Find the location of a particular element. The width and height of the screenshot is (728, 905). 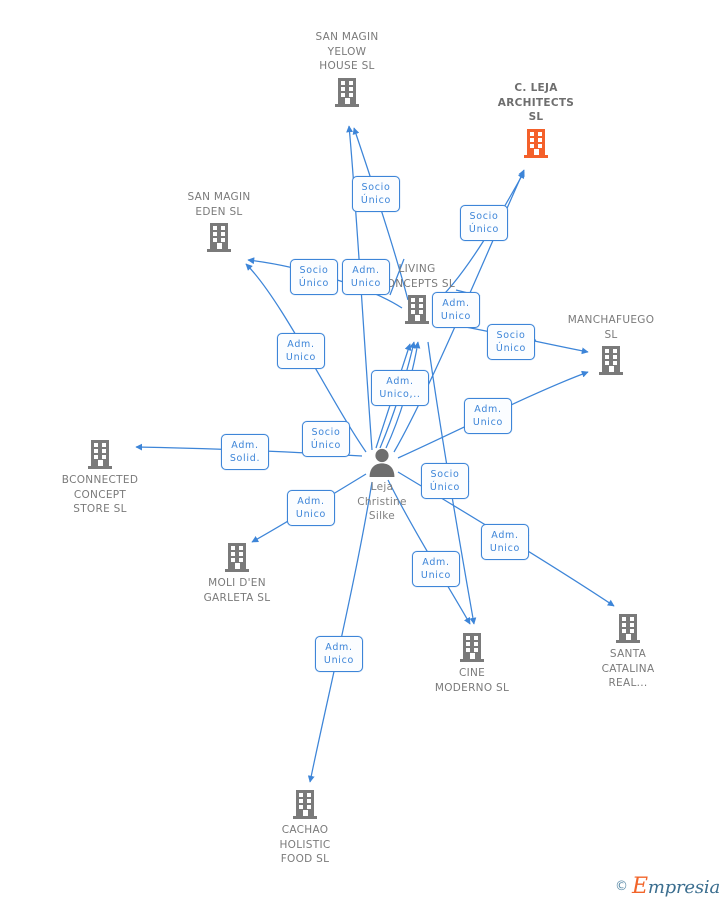

node-moli-den-garleta: MOLI D'EN GARLETA SL is located at coordinates (237, 573).